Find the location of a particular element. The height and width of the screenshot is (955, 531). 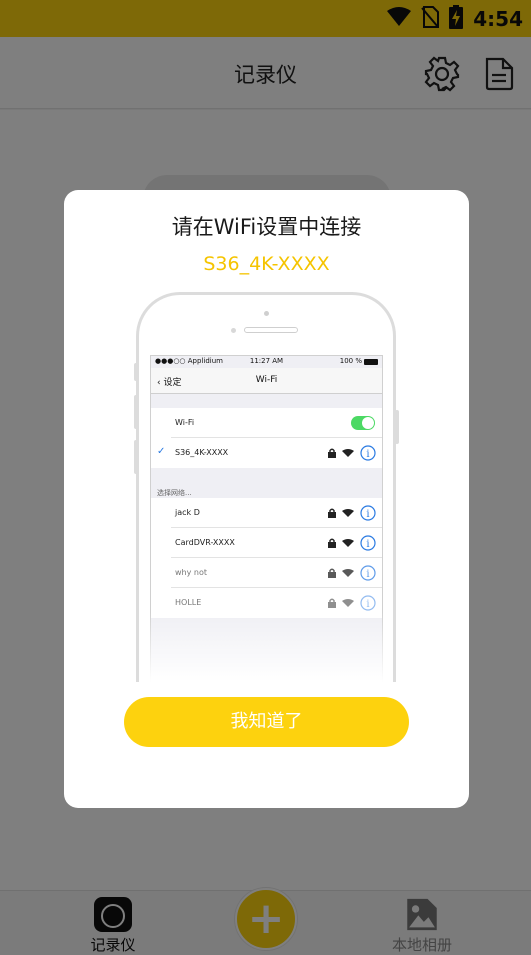

confirm-button: 我知道了 is located at coordinates (266, 722).